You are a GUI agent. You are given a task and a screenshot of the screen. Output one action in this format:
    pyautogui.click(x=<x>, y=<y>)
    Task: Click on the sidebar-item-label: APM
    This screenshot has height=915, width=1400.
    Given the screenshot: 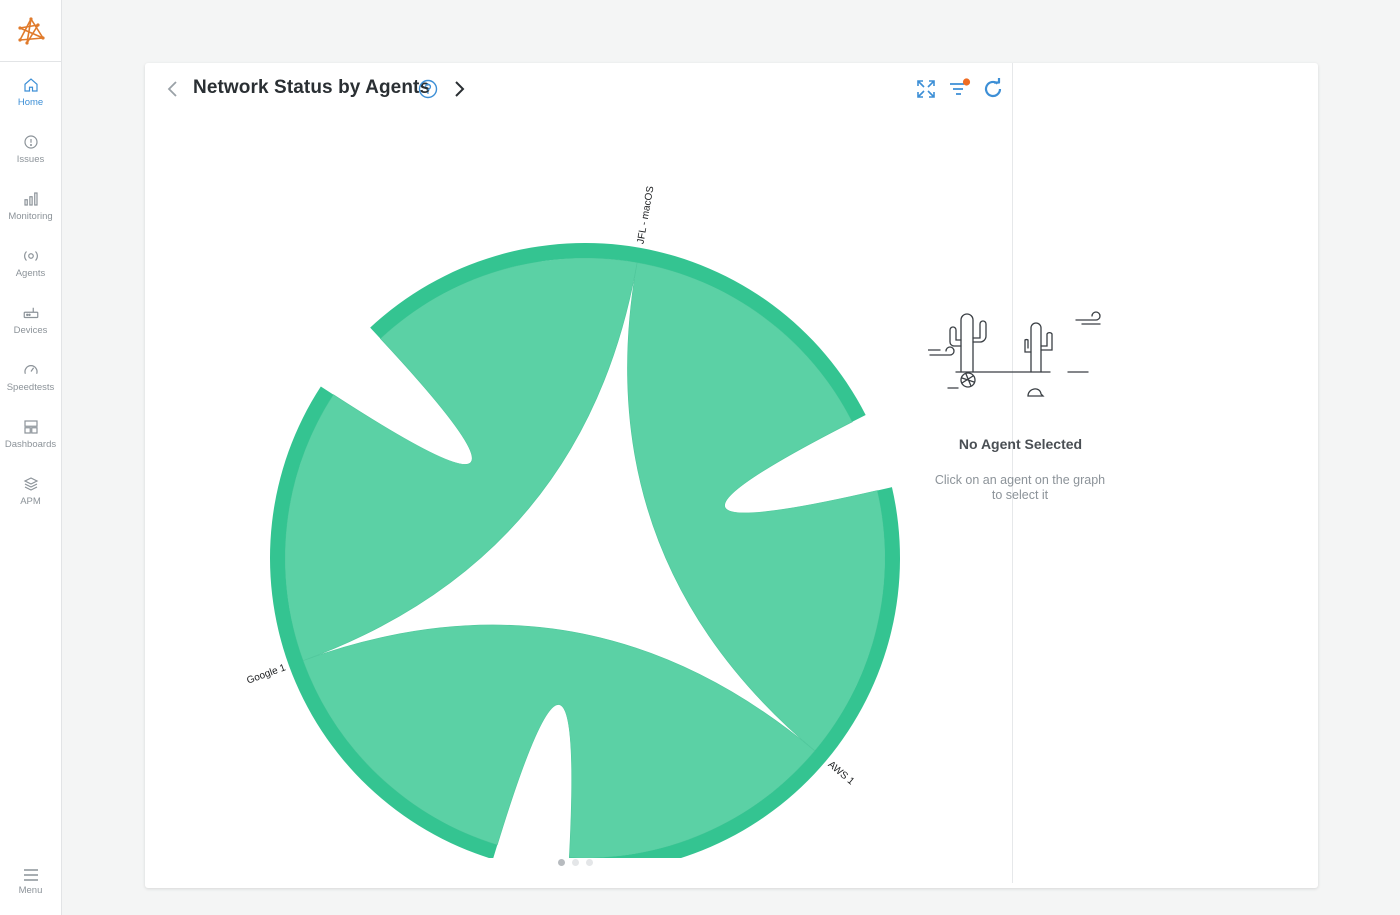 What is the action you would take?
    pyautogui.click(x=30, y=501)
    